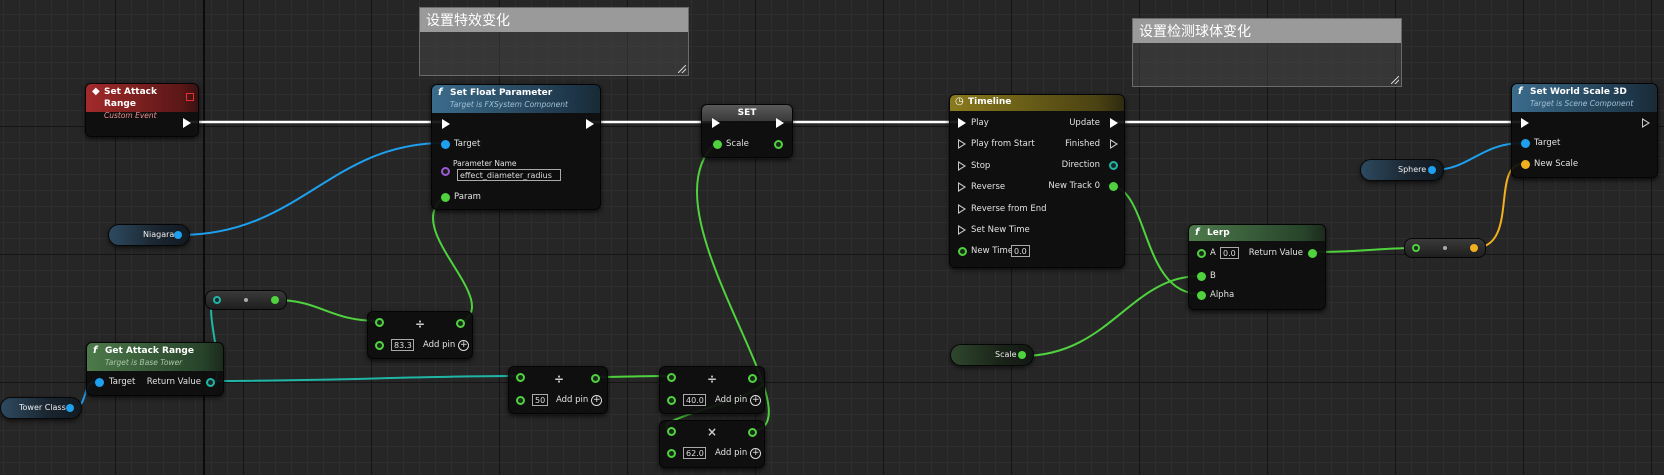 The image size is (1664, 475). I want to click on play-from-start-pin, so click(962, 144).